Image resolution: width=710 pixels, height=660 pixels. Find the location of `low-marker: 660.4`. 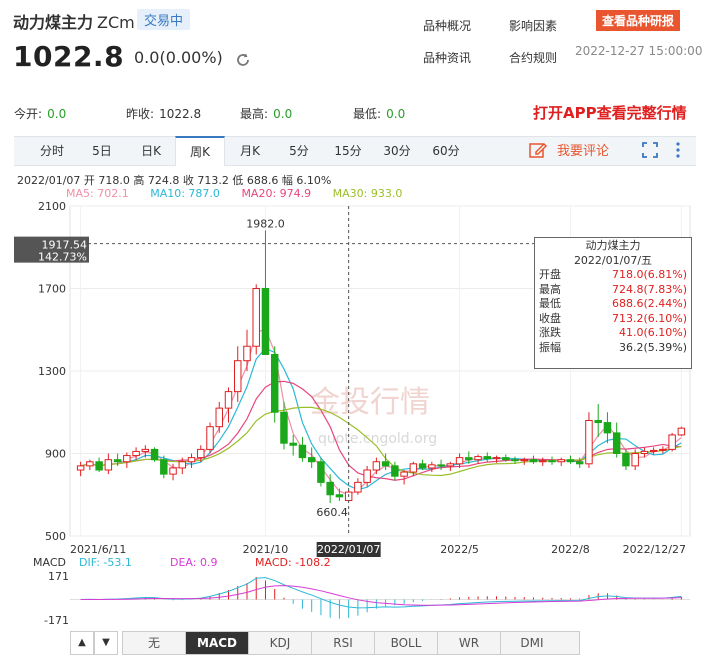

low-marker: 660.4 is located at coordinates (332, 512).